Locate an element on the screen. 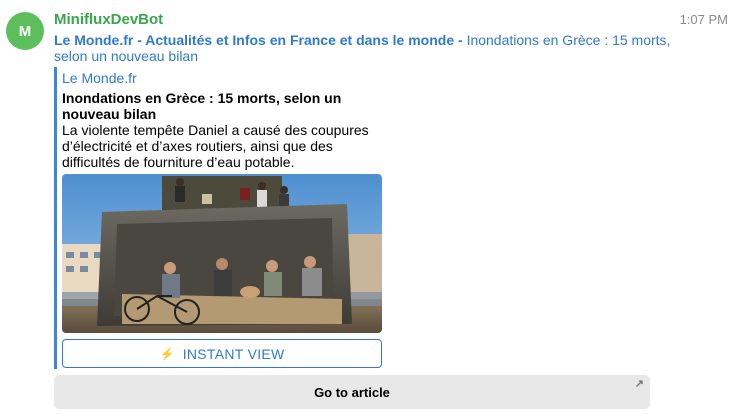  avatar-initial: M is located at coordinates (25, 31).